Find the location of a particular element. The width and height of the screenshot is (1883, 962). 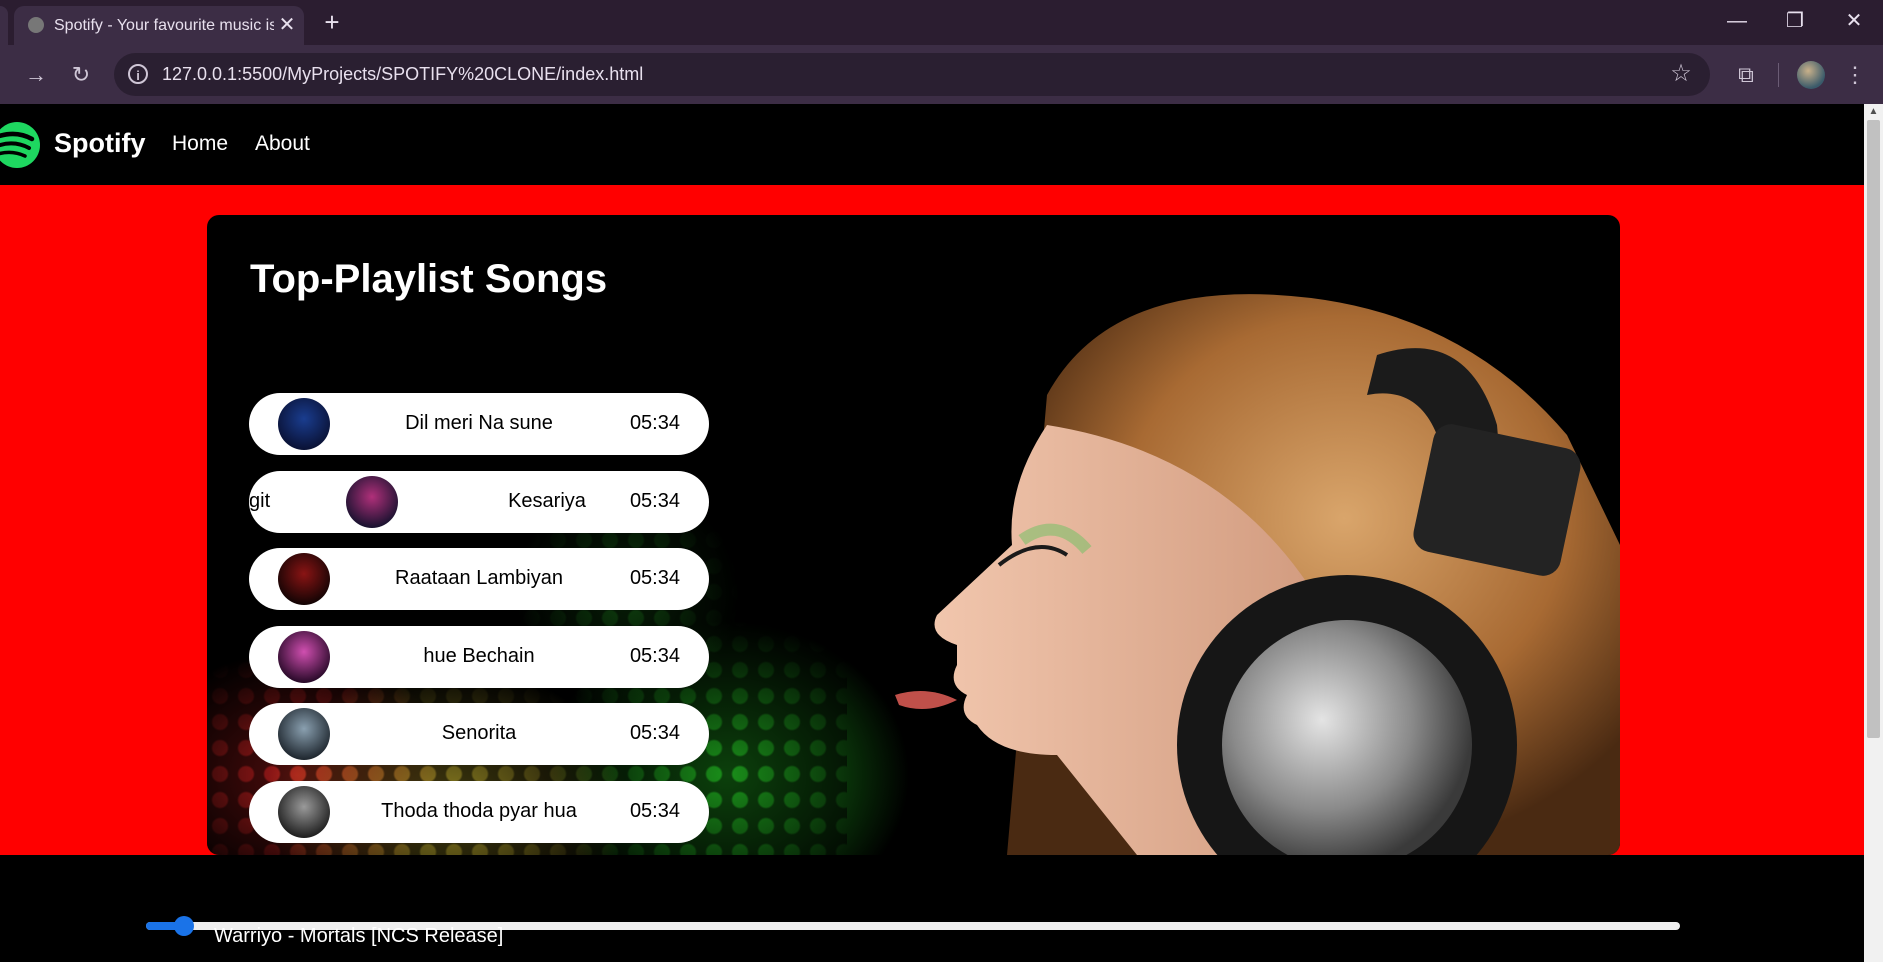

spotify-logo-icon is located at coordinates (20, 145).